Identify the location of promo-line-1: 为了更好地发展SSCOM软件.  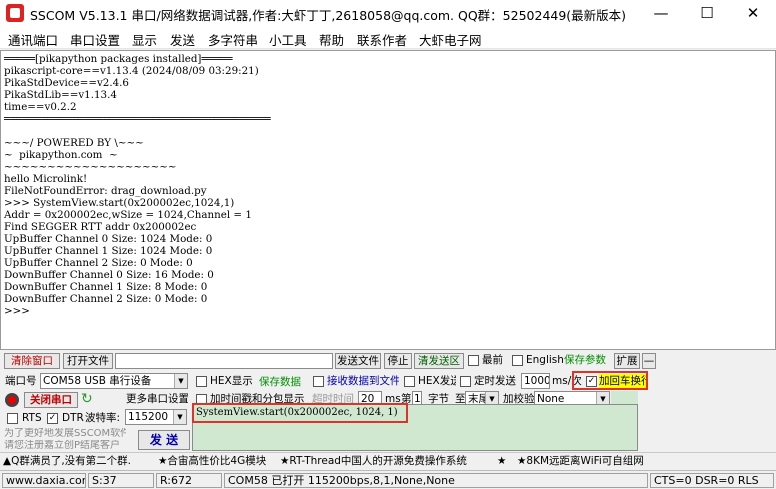
(65, 433).